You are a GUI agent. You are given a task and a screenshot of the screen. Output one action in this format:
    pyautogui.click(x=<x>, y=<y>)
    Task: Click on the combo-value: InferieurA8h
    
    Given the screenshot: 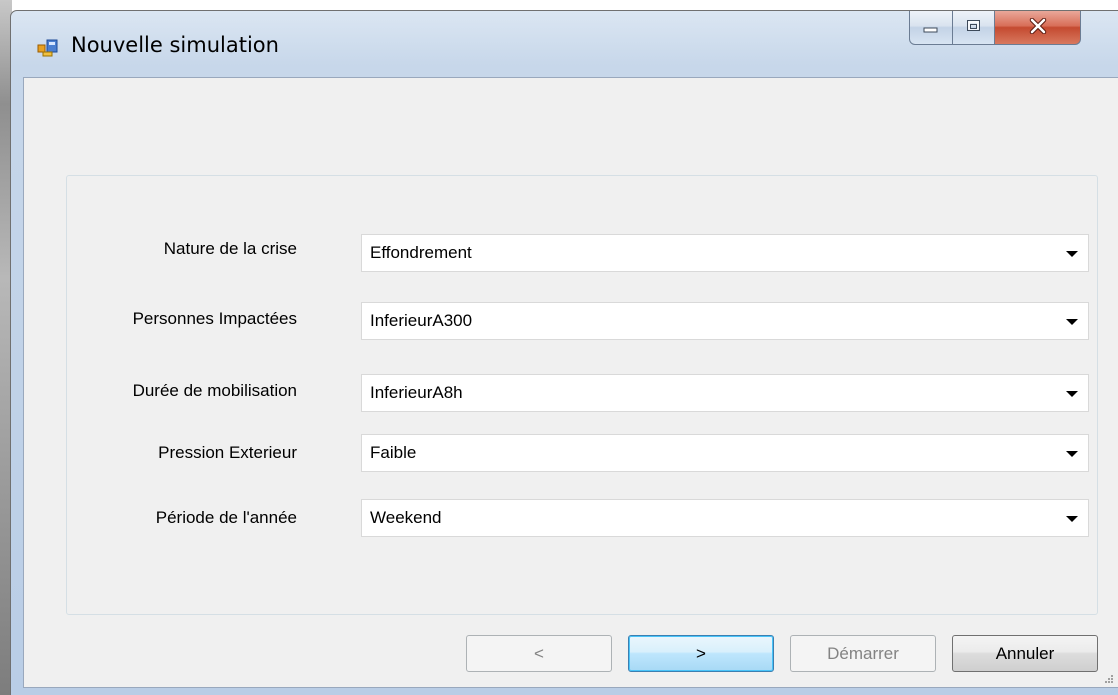 What is the action you would take?
    pyautogui.click(x=416, y=392)
    